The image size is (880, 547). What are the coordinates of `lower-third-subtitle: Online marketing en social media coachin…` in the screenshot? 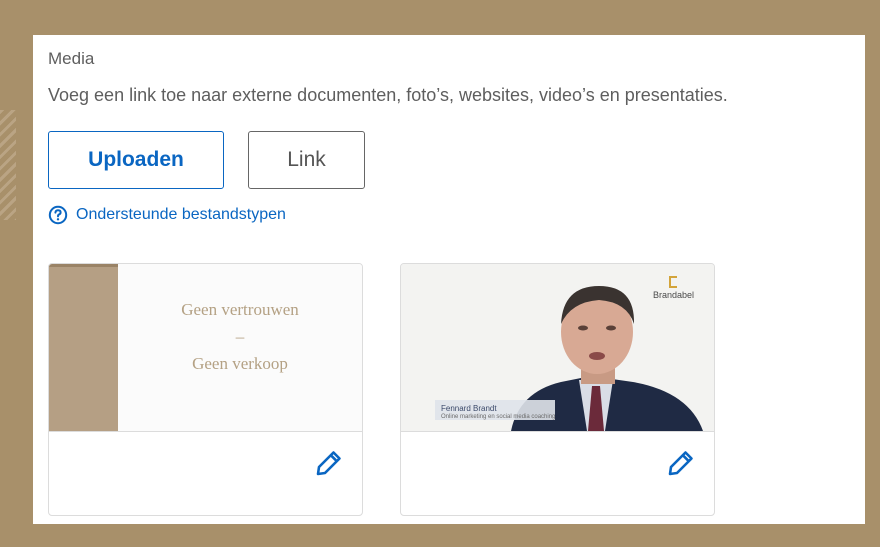 It's located at (498, 417).